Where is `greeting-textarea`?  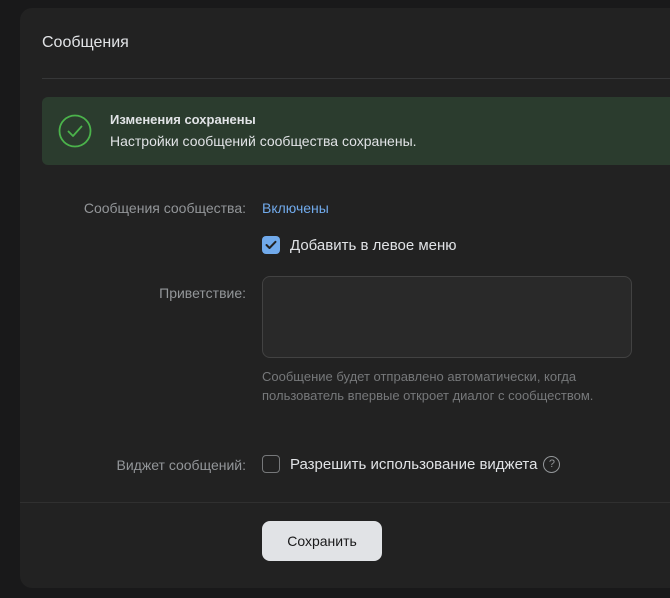 greeting-textarea is located at coordinates (447, 317).